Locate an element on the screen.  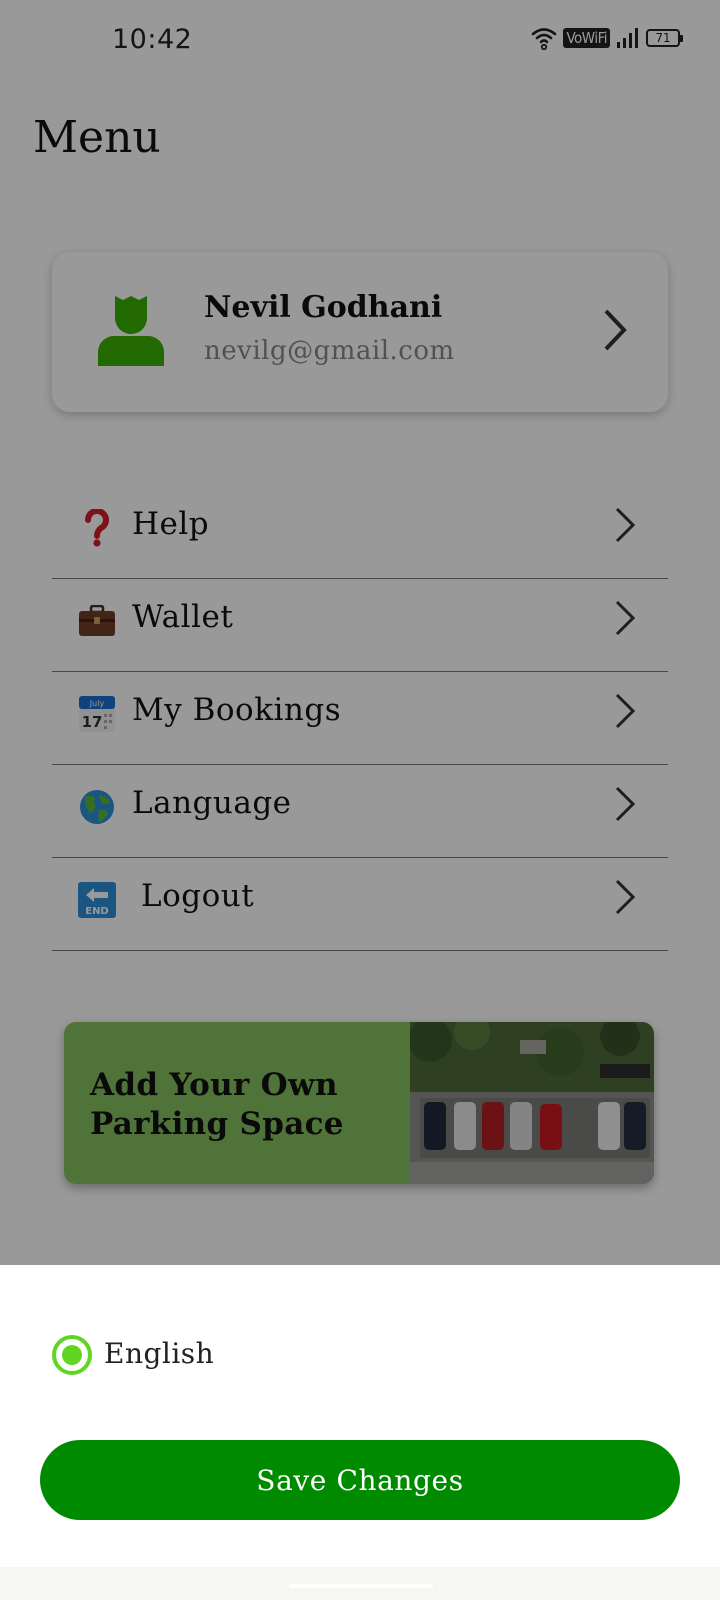
system-navigation-bar is located at coordinates (360, 1583).